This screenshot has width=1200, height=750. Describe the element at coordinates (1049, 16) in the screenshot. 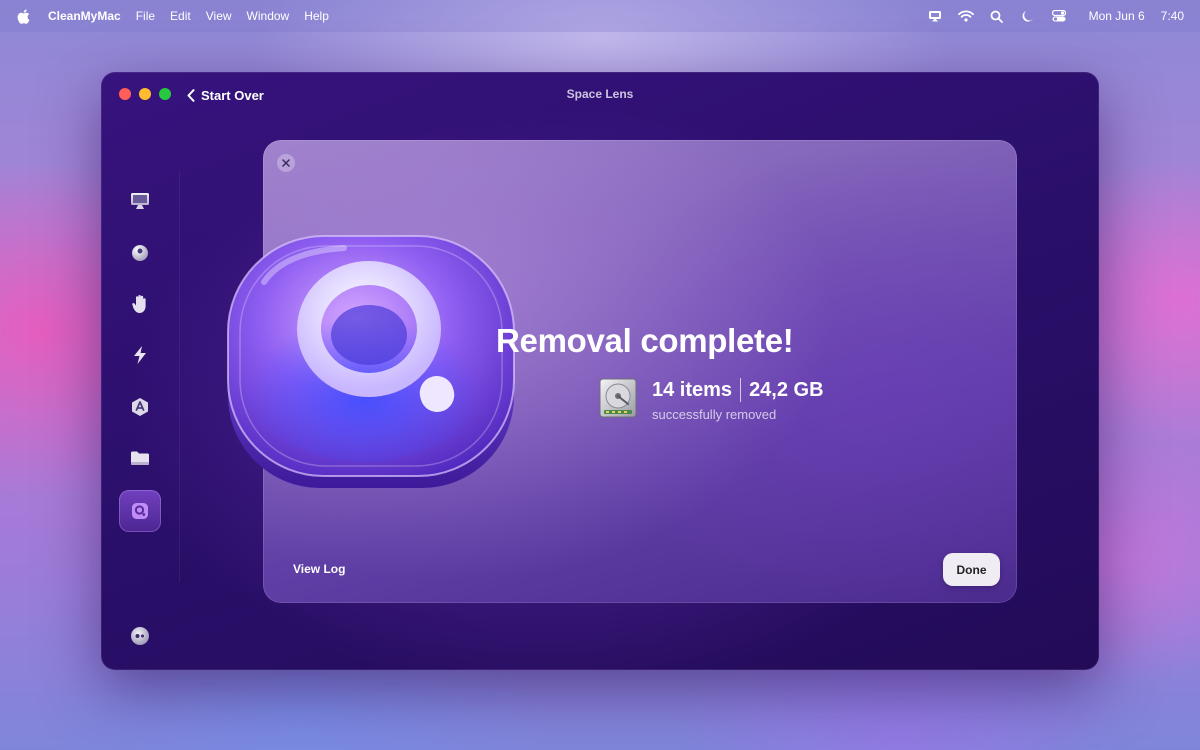

I see `menu-bar-extras: Mon Jun 6 7:40` at that location.